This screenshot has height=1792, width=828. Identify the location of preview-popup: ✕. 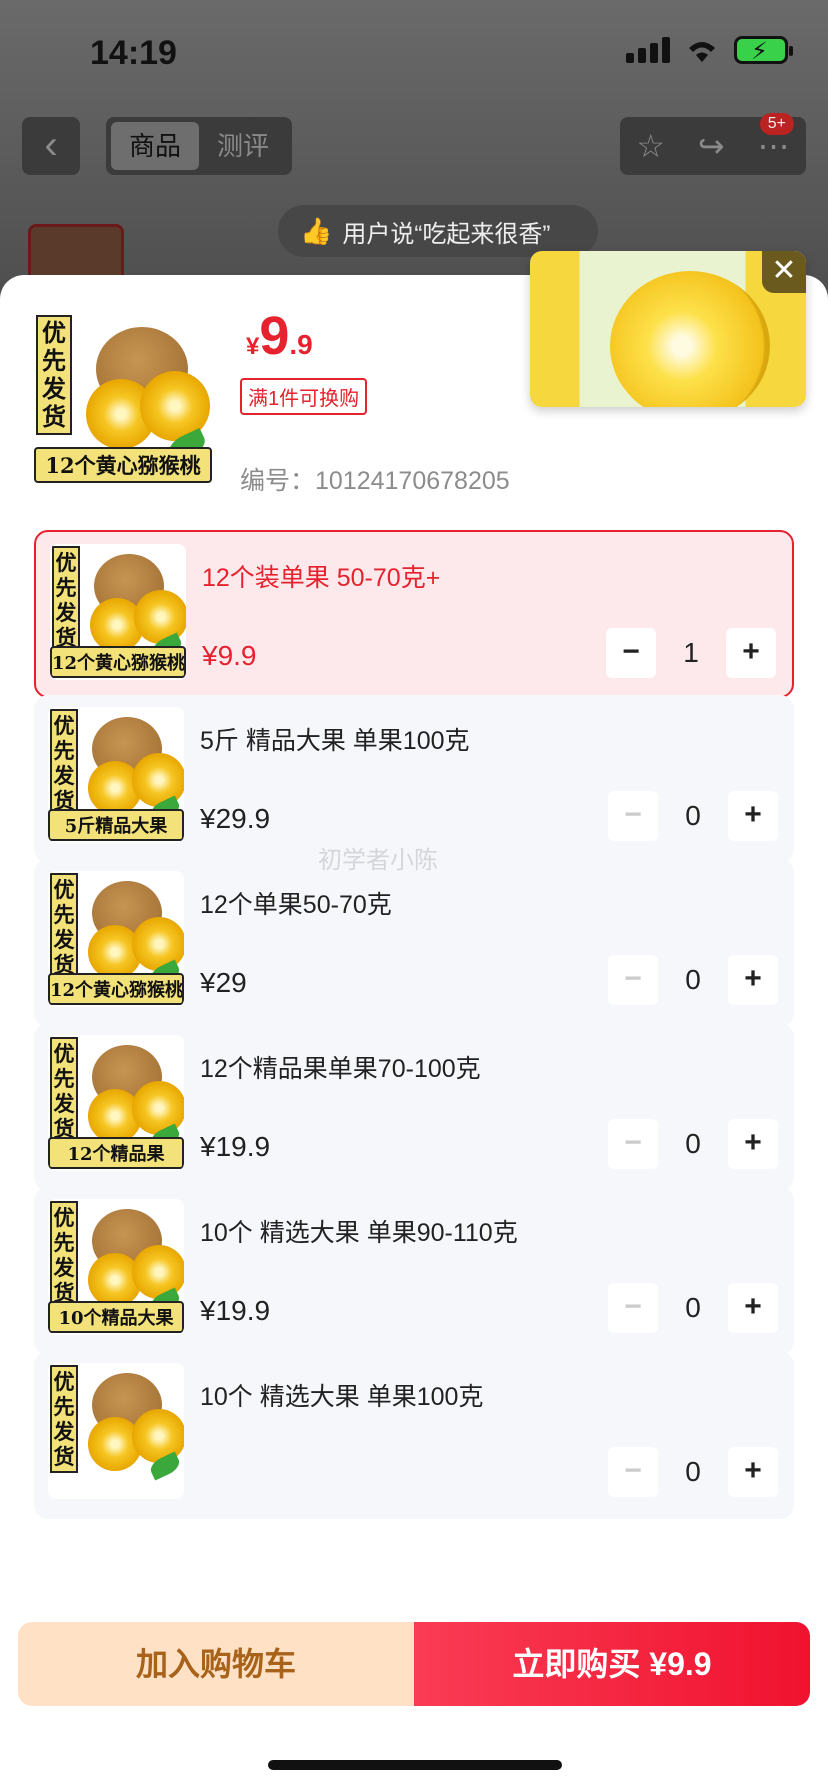
(668, 329).